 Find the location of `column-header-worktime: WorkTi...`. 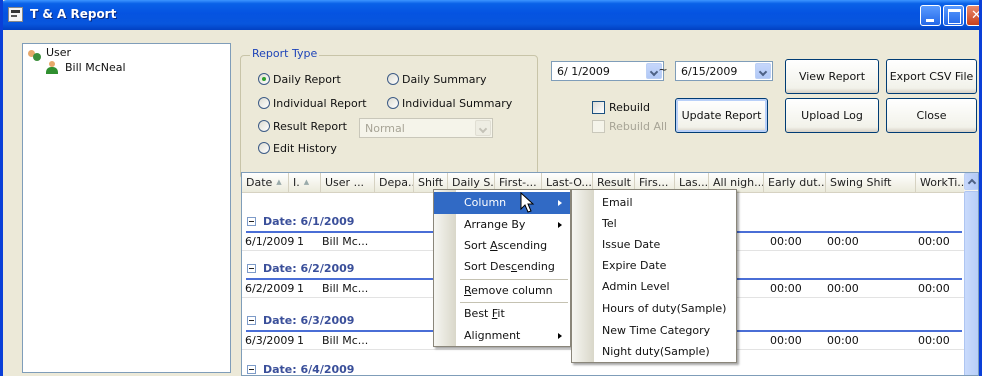

column-header-worktime: WorkTi... is located at coordinates (940, 183).